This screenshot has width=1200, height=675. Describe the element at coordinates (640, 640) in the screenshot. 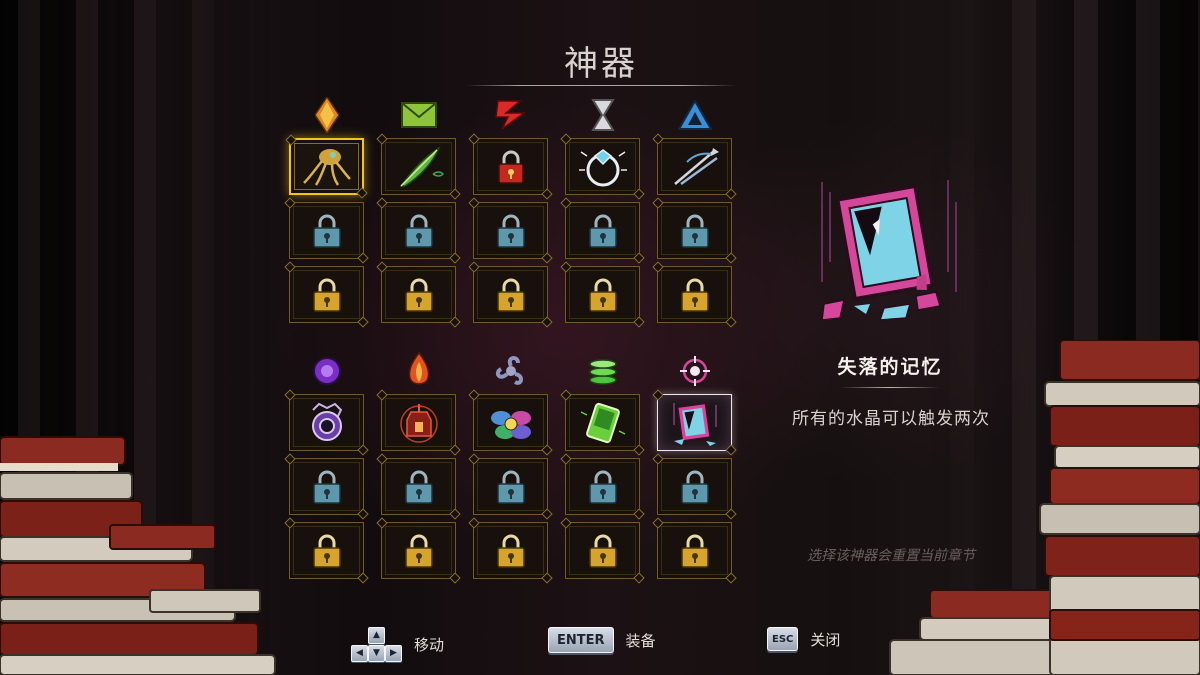

I see `equip-label: 装备` at that location.